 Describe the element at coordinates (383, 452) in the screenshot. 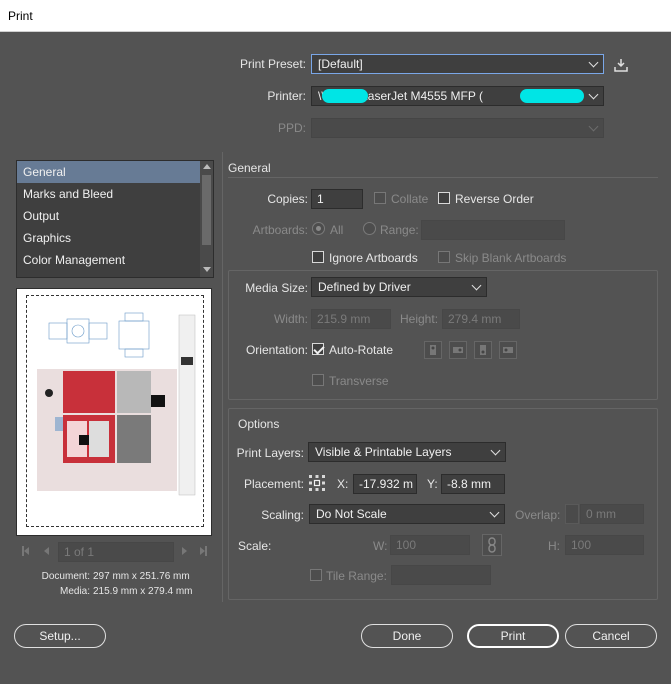

I see `print-layers-value: Visible & Printable Layers` at that location.